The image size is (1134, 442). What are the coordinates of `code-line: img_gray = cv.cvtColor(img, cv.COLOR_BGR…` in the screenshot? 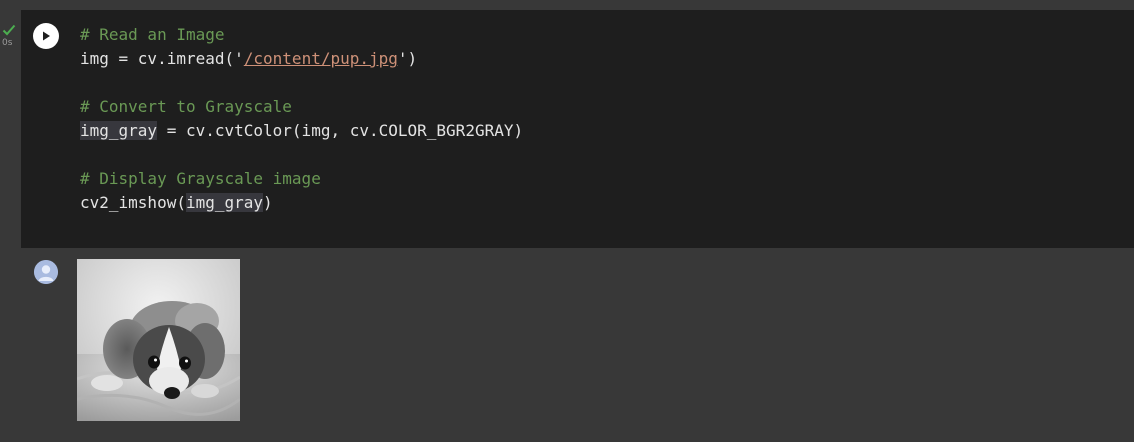 It's located at (302, 130).